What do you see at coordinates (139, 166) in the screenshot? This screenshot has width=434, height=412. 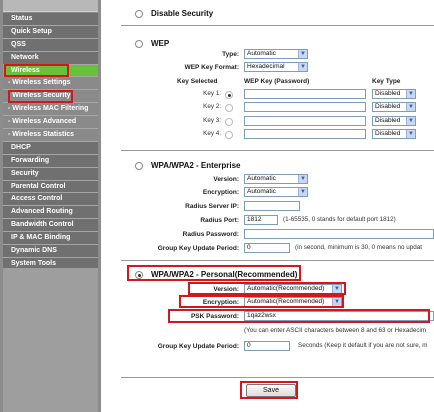 I see `wpa-enterprise-radio` at bounding box center [139, 166].